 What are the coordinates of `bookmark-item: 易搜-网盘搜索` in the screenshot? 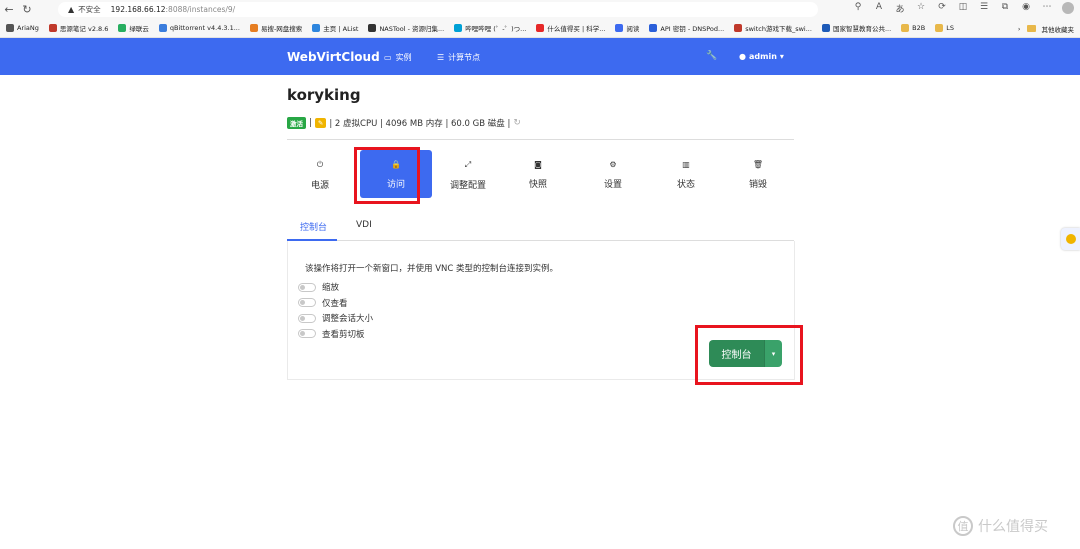 It's located at (276, 28).